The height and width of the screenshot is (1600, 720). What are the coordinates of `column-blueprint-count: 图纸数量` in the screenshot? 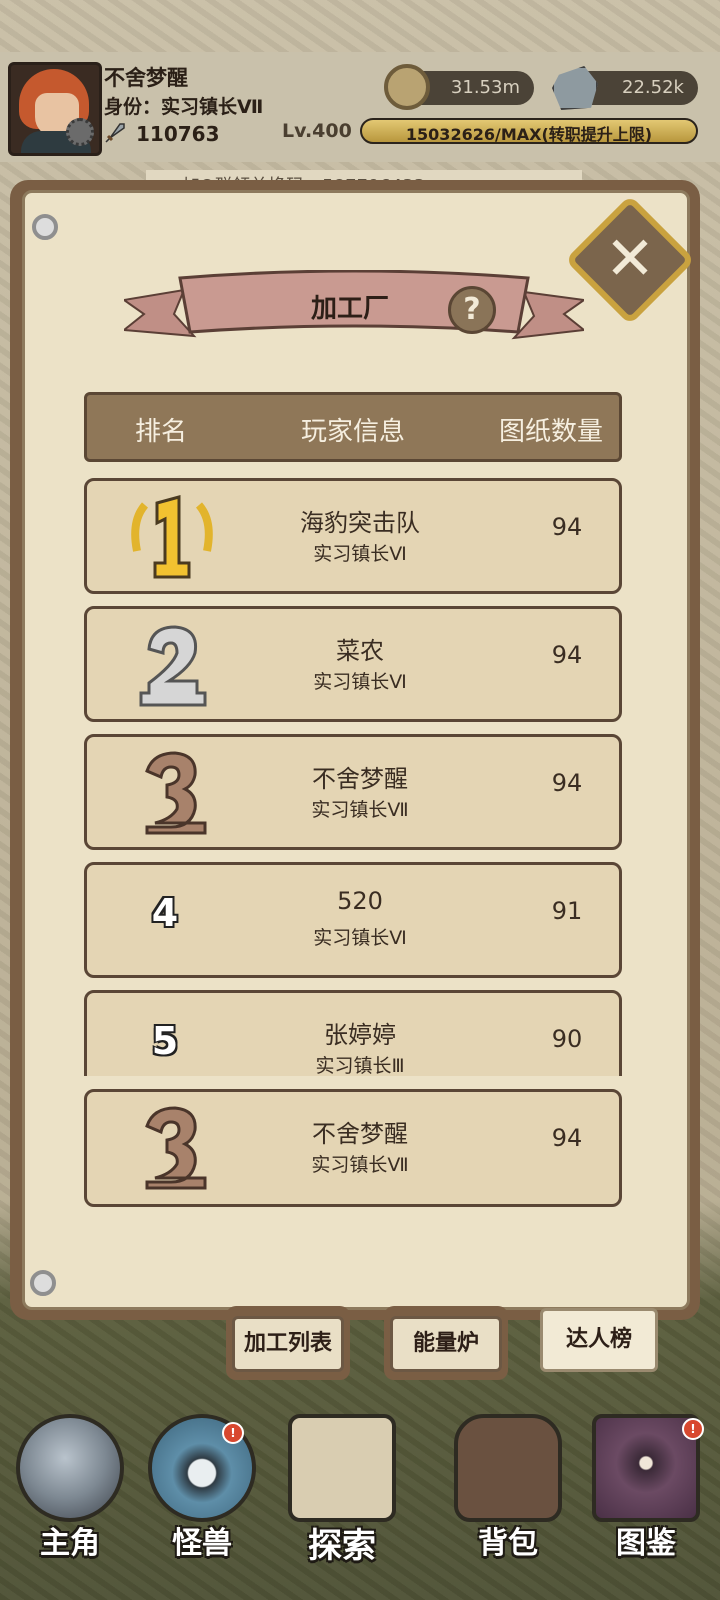 It's located at (551, 432).